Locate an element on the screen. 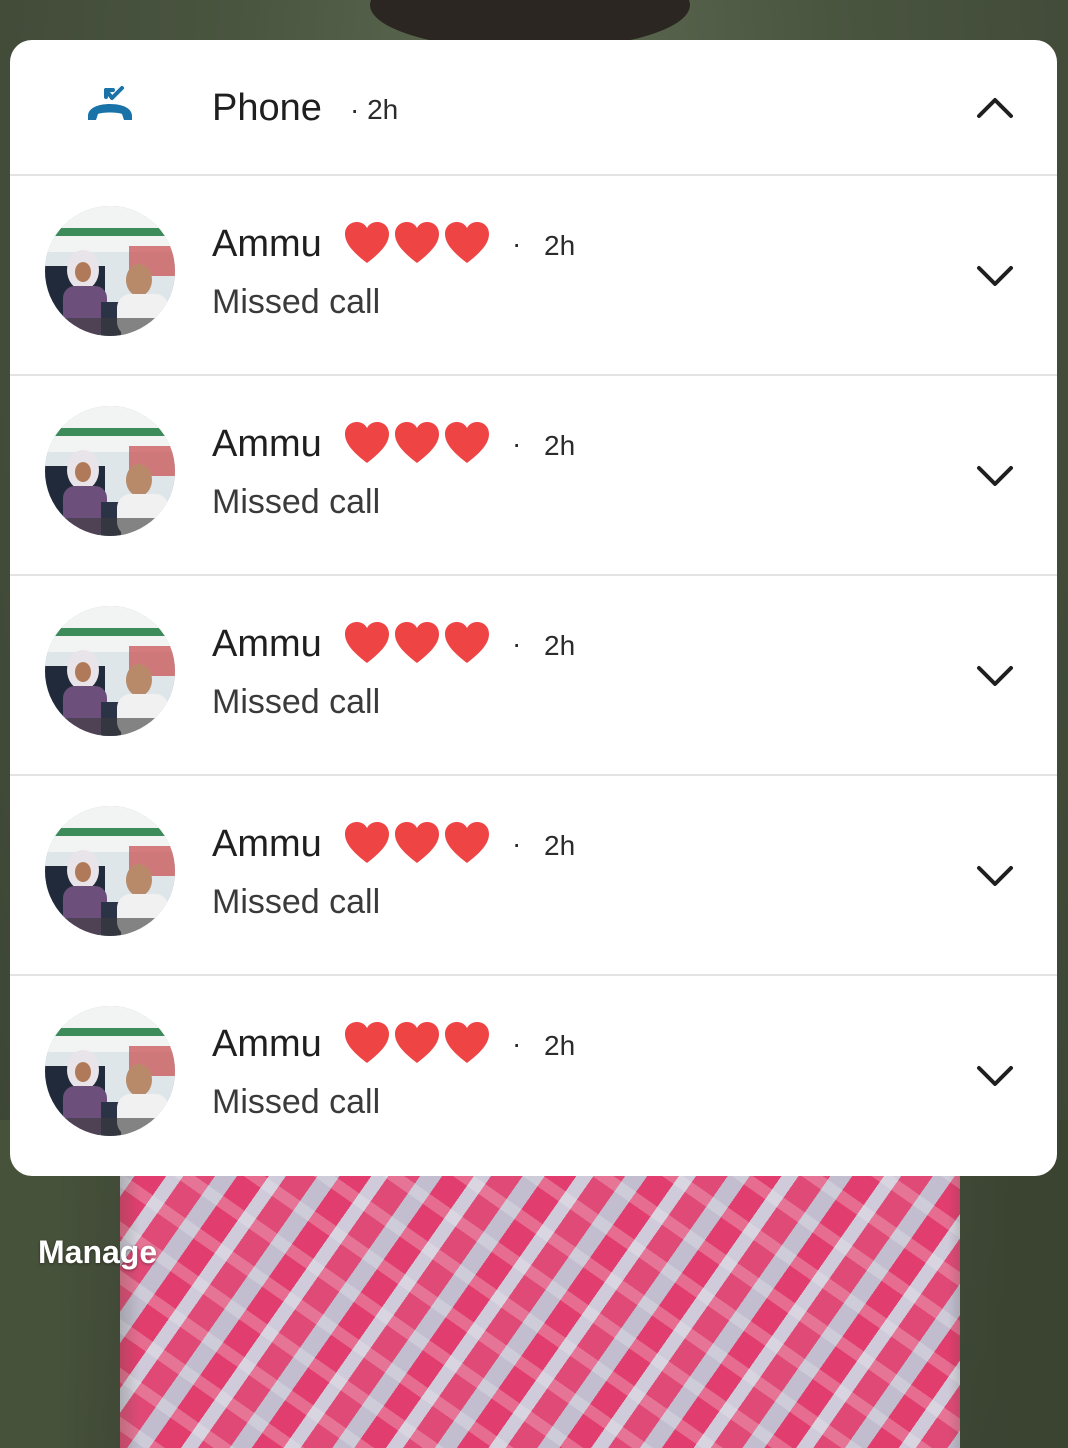 The width and height of the screenshot is (1068, 1448). notification-group-header: Phone · 2h is located at coordinates (533, 108).